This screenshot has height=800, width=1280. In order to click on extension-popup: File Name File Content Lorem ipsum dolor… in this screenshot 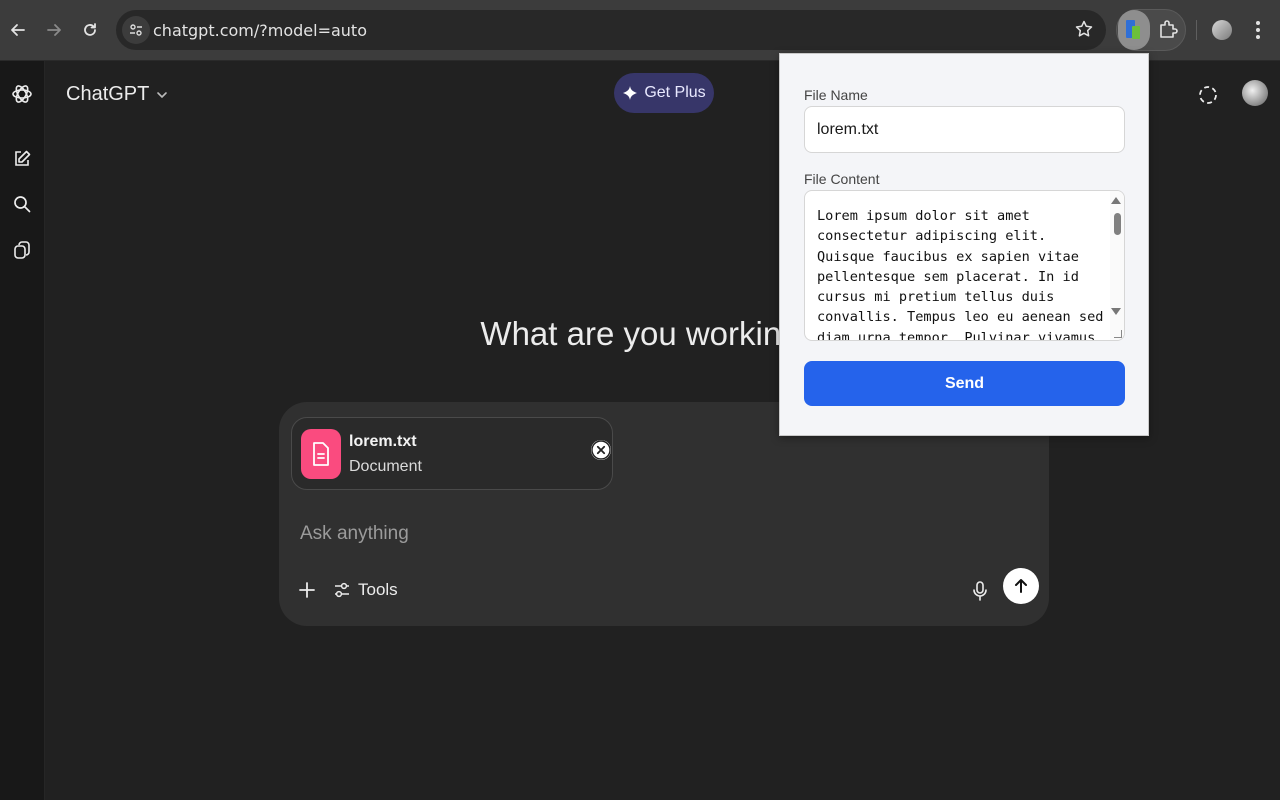, I will do `click(964, 244)`.